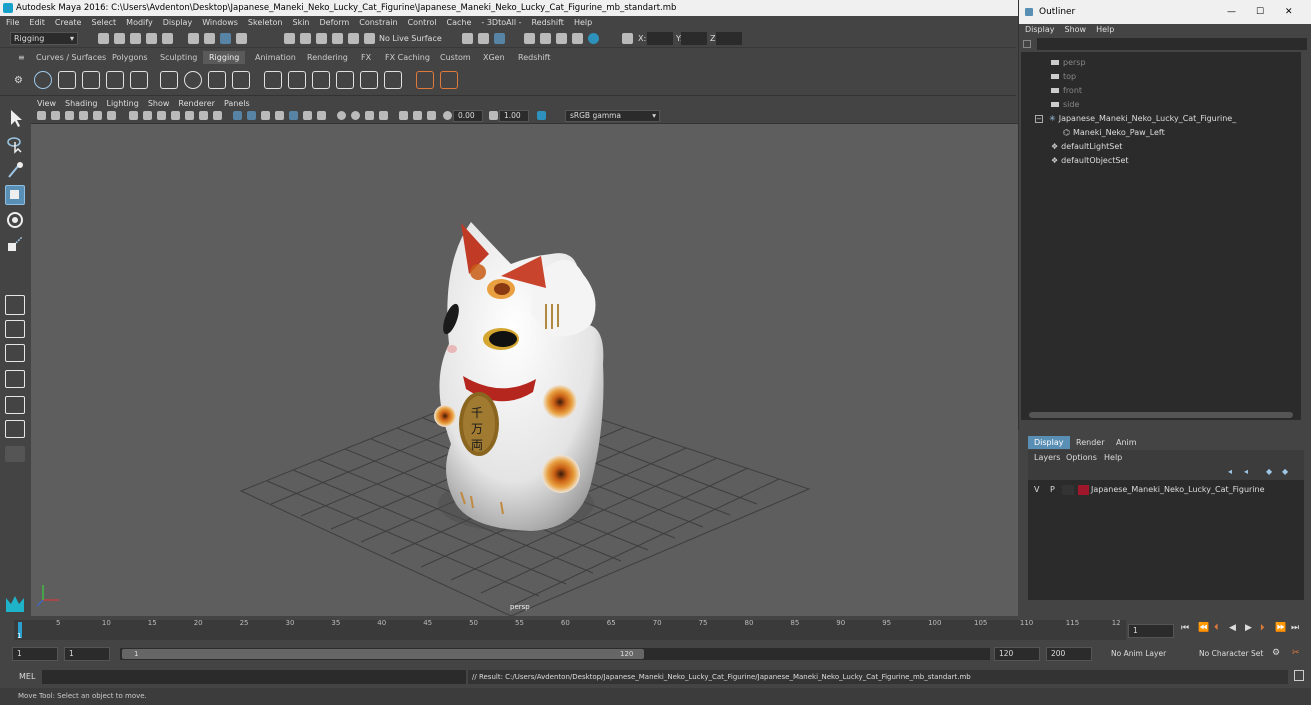 This screenshot has width=1311, height=705. Describe the element at coordinates (1017, 654) in the screenshot. I see `end-time-field: 120` at that location.